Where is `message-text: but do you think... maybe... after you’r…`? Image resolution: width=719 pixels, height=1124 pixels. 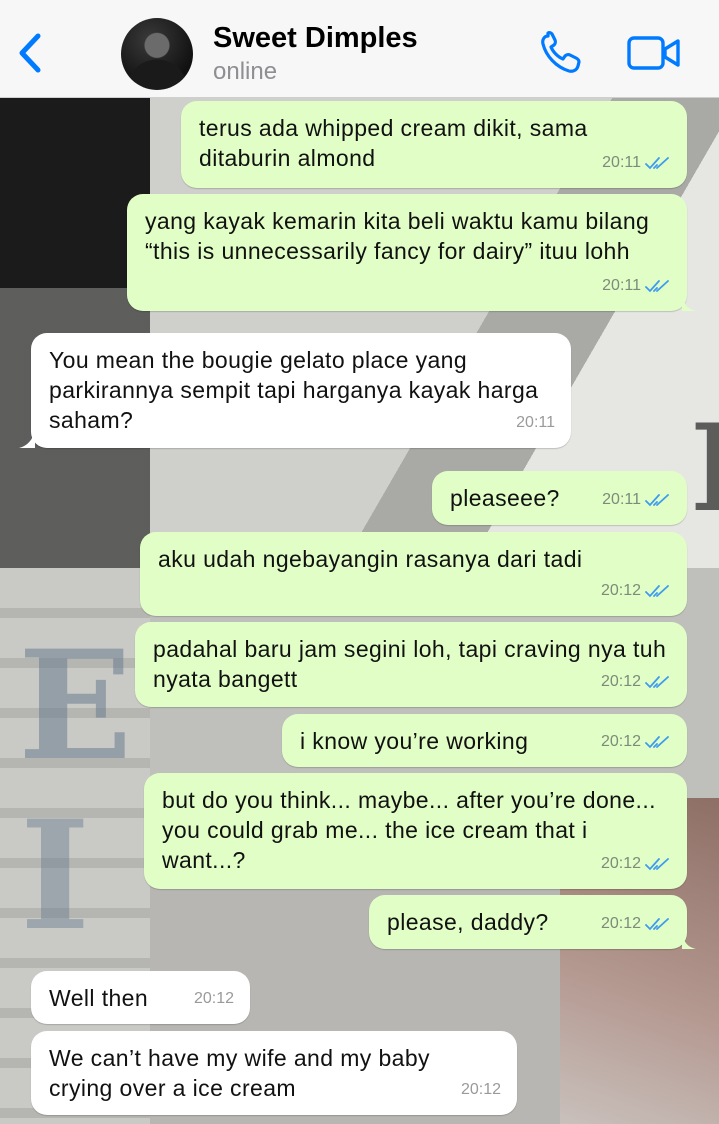
message-text: but do you think... maybe... after you’r… is located at coordinates (409, 830).